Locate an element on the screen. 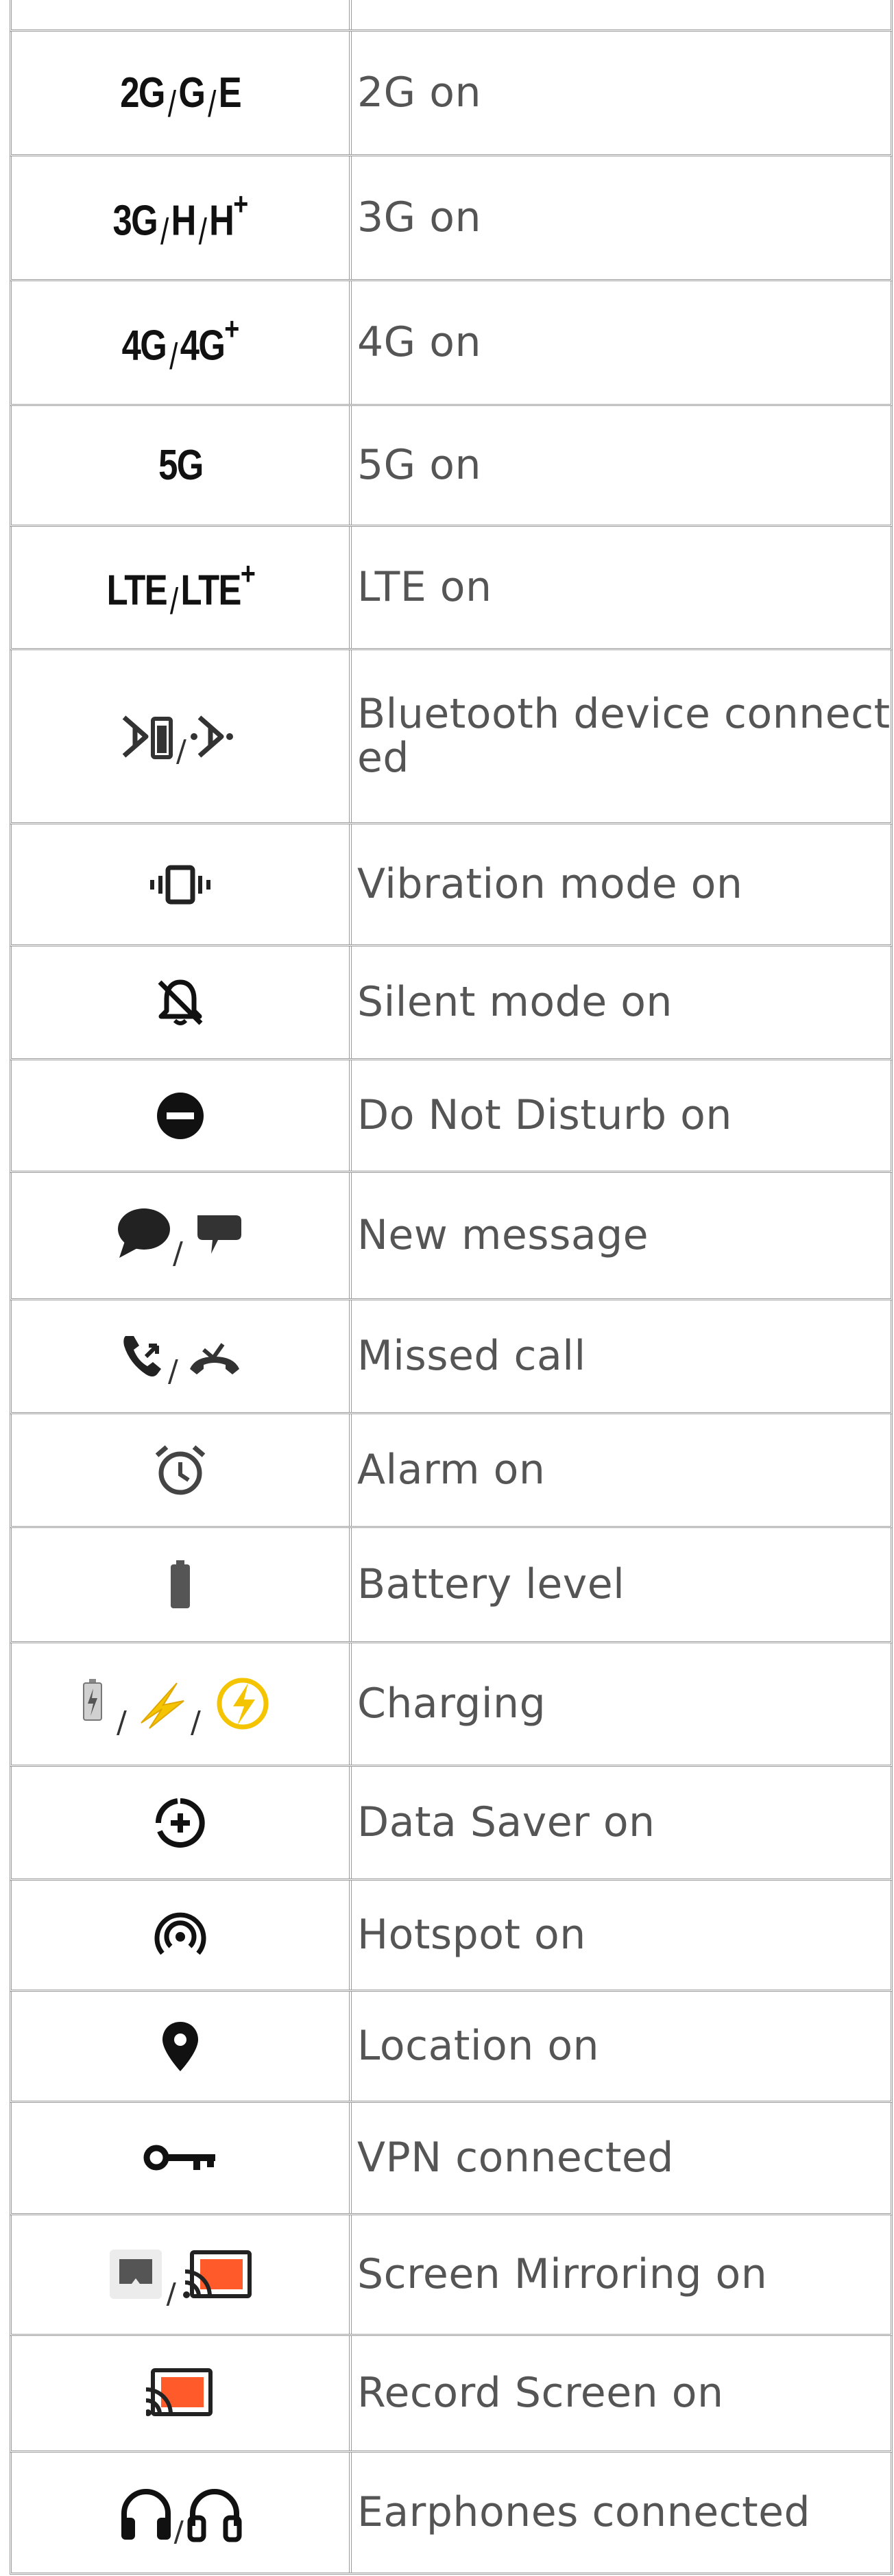 This screenshot has width=894, height=2576. message-icon: / is located at coordinates (180, 1236).